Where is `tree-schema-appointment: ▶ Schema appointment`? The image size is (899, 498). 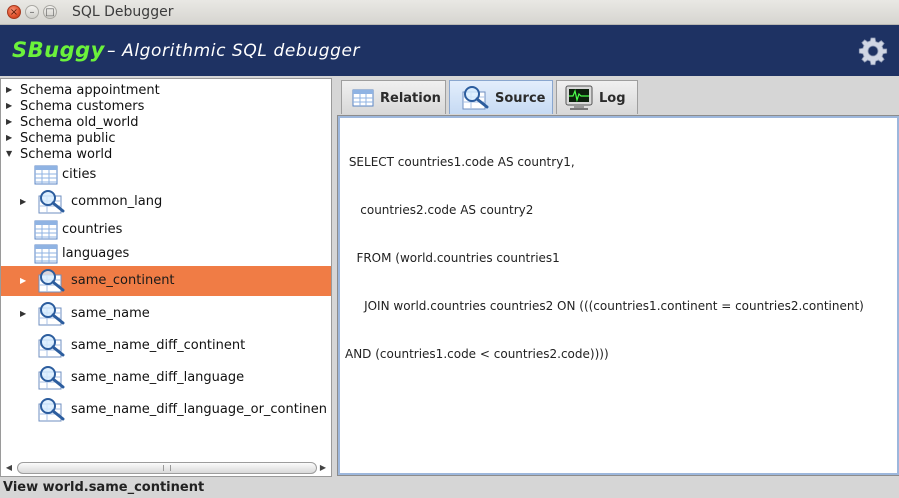 tree-schema-appointment: ▶ Schema appointment is located at coordinates (166, 91).